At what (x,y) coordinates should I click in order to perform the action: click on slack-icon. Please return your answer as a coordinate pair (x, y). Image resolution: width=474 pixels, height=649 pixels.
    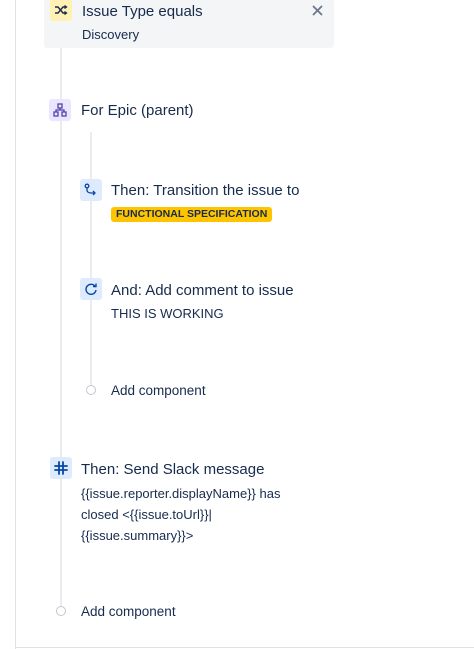
    Looking at the image, I should click on (61, 468).